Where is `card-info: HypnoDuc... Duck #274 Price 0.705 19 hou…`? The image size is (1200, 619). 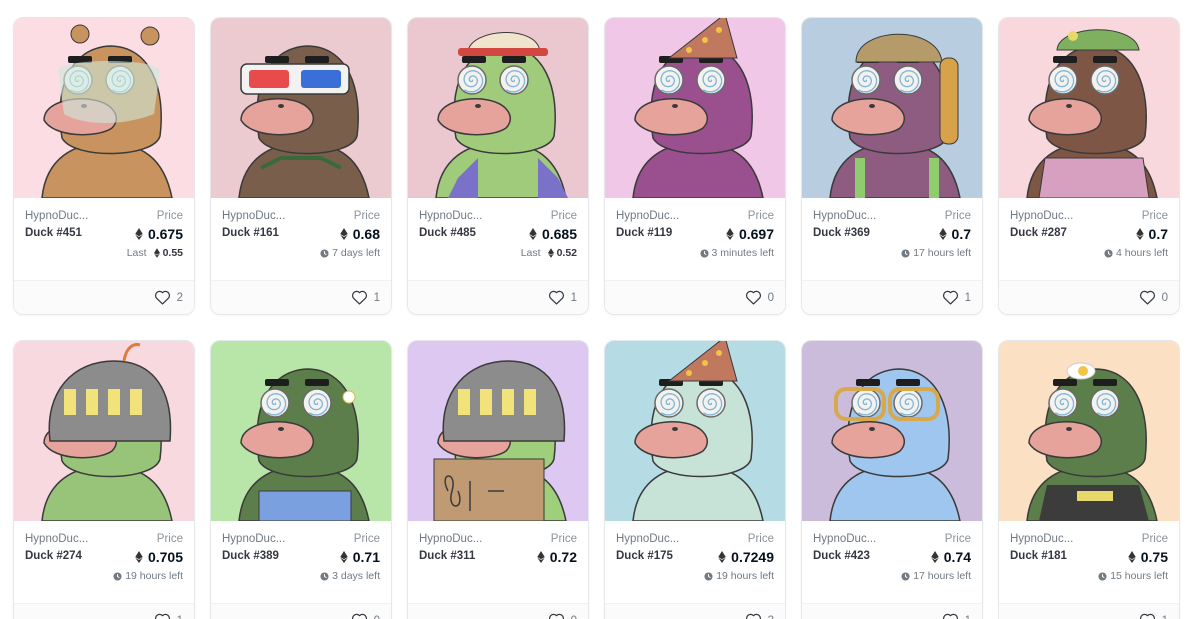
card-info: HypnoDuc... Duck #274 Price 0.705 19 hou… is located at coordinates (104, 562).